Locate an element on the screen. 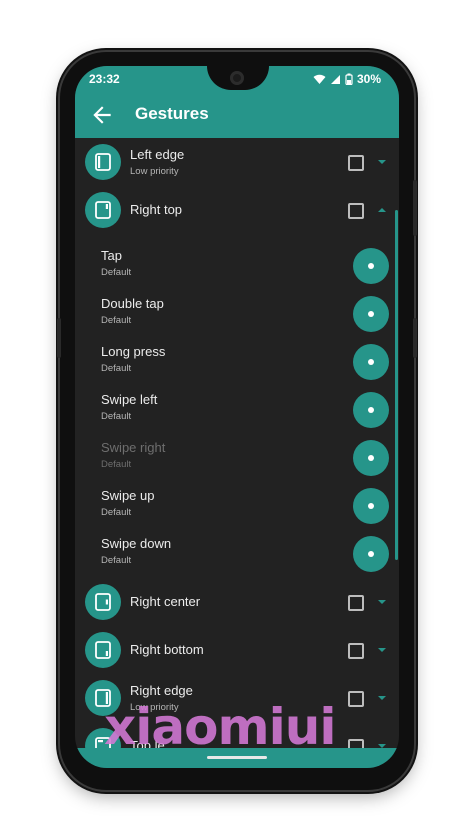 The image size is (474, 838). group-title: Right bottom is located at coordinates (167, 649).